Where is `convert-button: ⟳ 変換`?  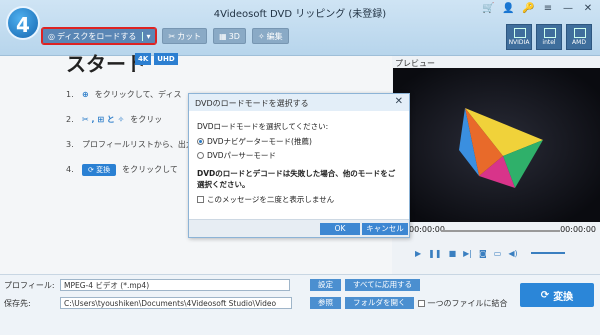 convert-button: ⟳ 変換 is located at coordinates (557, 295).